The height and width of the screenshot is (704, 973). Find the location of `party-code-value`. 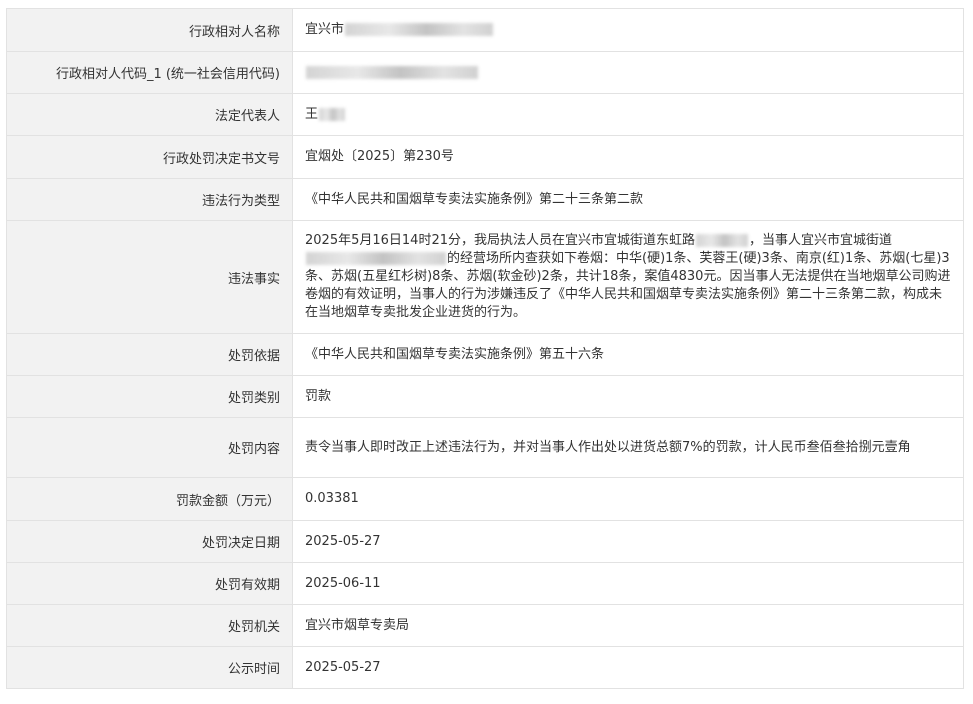

party-code-value is located at coordinates (628, 72).